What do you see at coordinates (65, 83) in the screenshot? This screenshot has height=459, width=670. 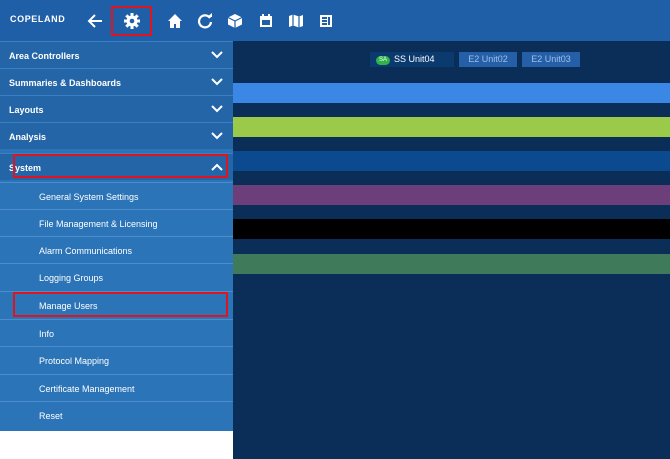 I see `section-label: Summaries & Dashboards` at bounding box center [65, 83].